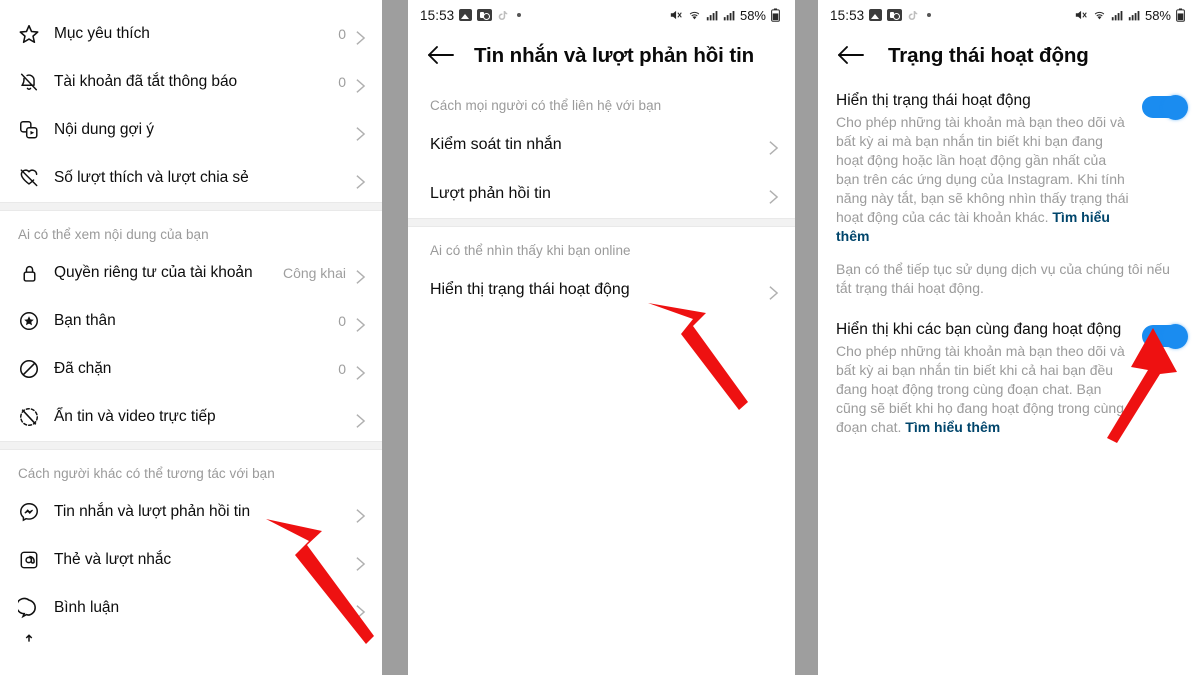  I want to click on row-value: Công khai, so click(314, 273).